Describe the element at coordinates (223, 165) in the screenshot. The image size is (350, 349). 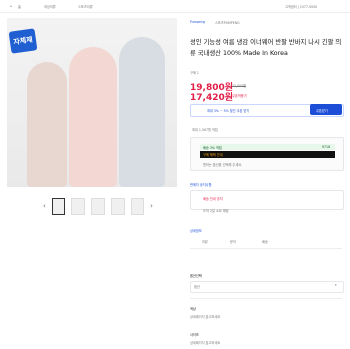
I see `shipping-note: 원하는 옵션을 선택해 주세요.` at that location.